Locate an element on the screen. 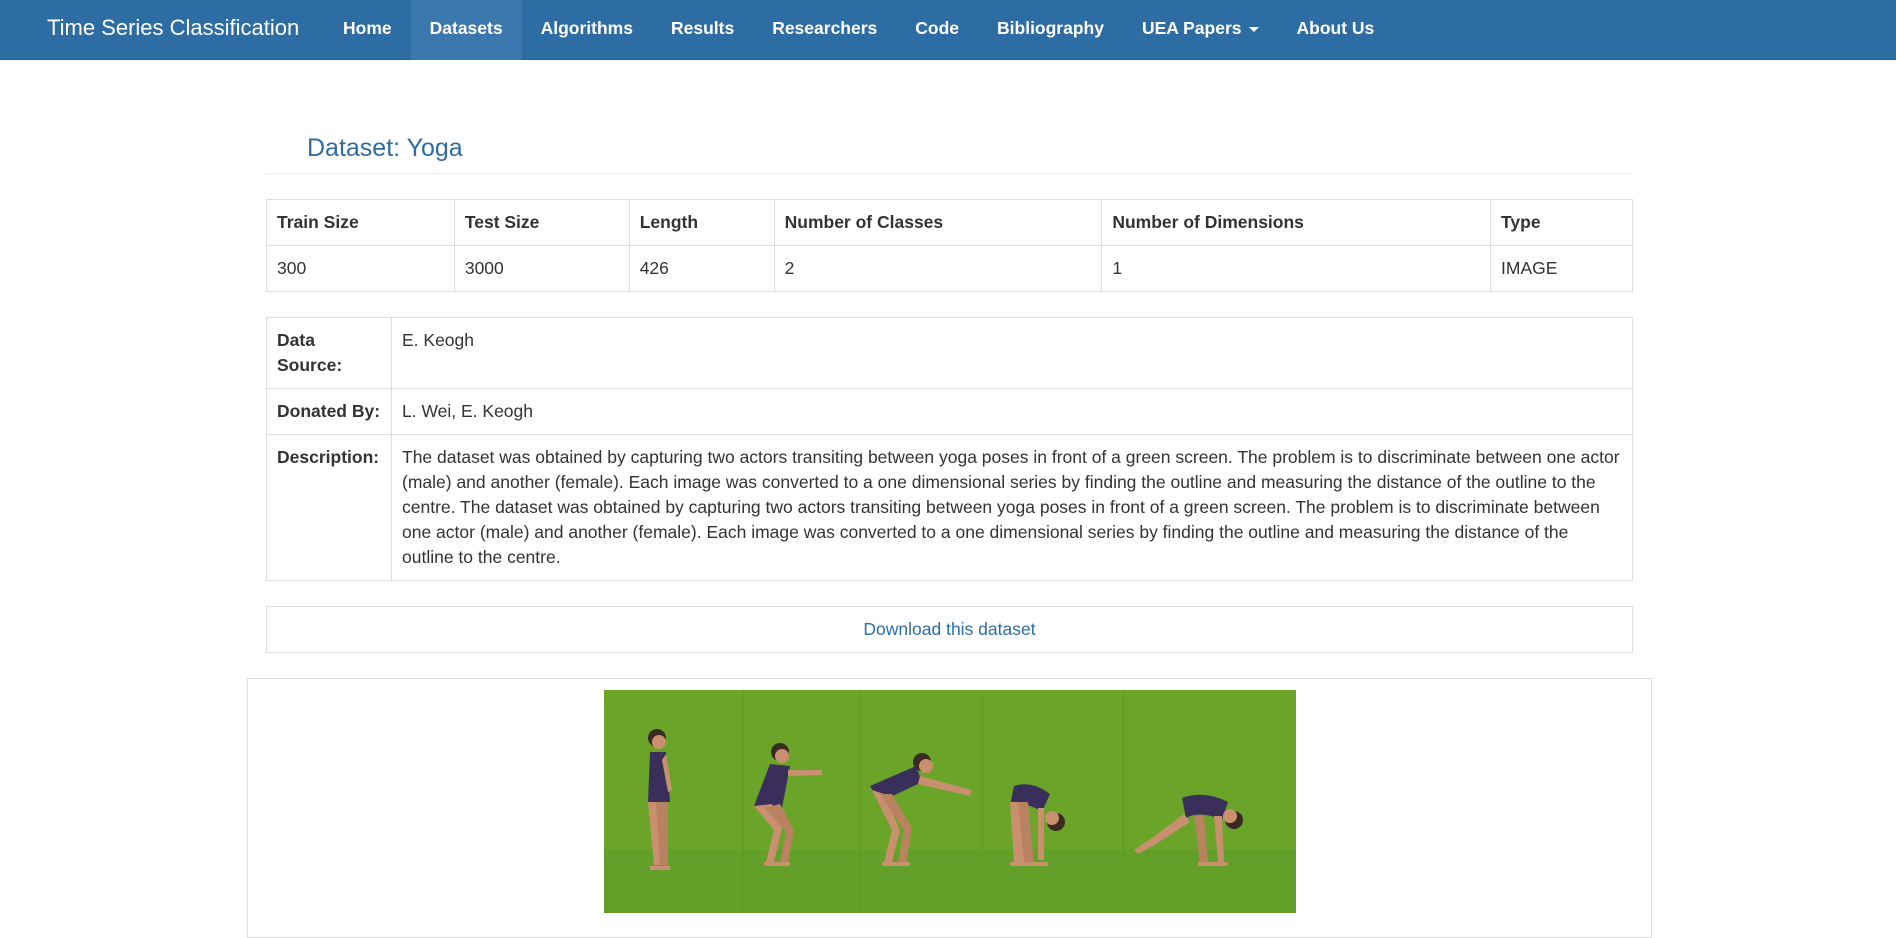 This screenshot has width=1896, height=938. num-dimensions-value: 1 is located at coordinates (1296, 268).